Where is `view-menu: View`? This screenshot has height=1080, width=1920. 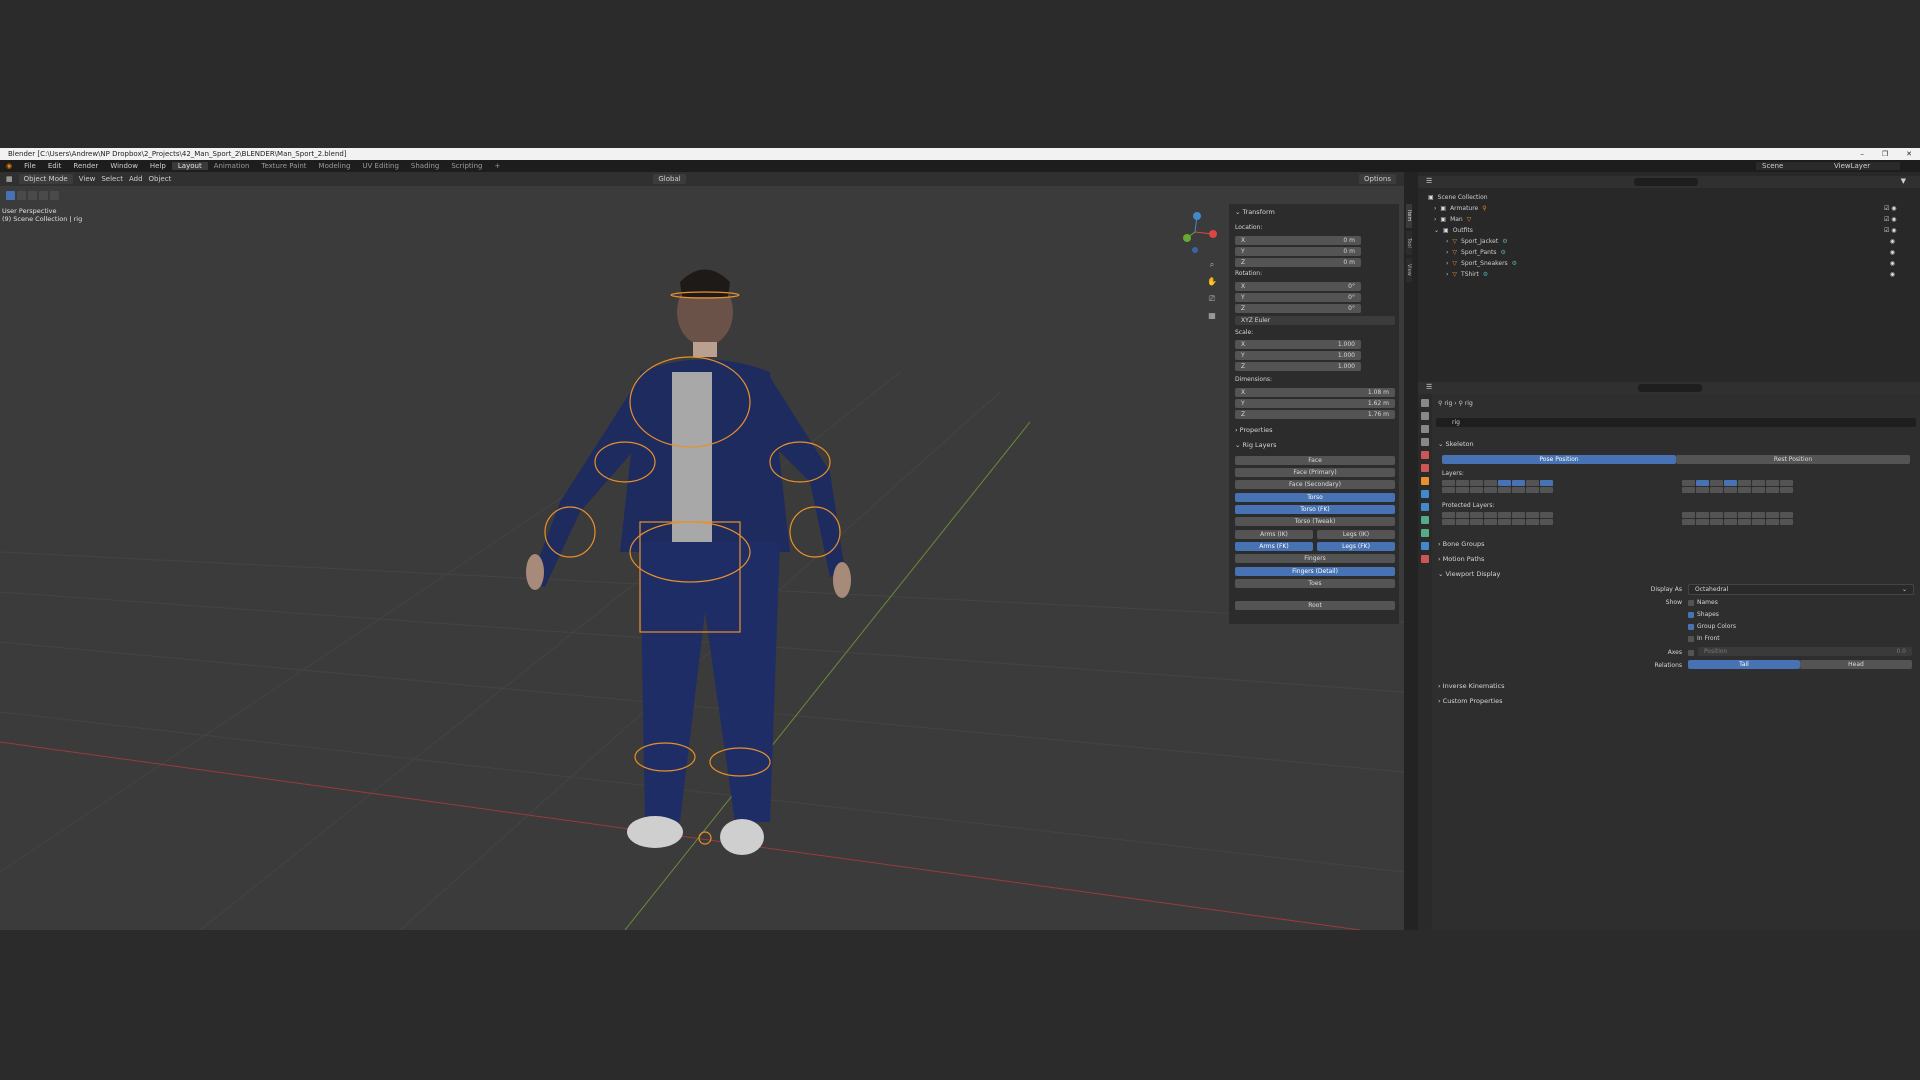
view-menu: View is located at coordinates (87, 179).